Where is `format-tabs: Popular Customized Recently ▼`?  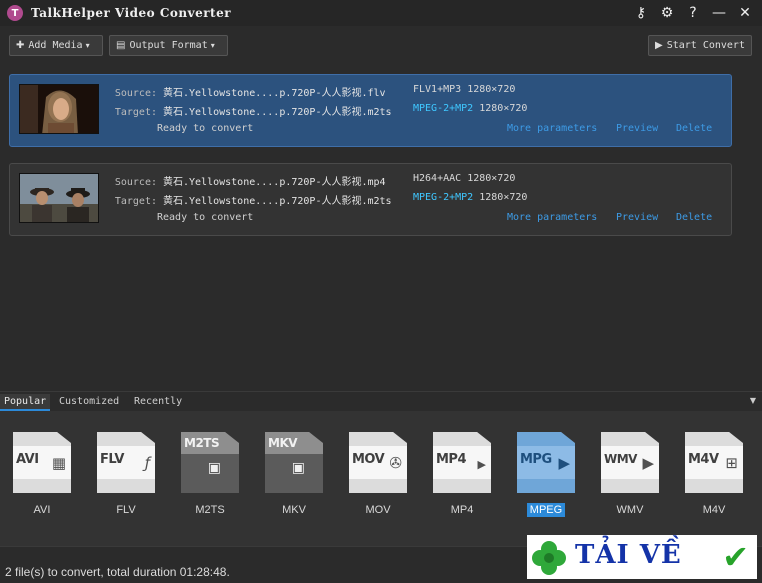 format-tabs: Popular Customized Recently ▼ is located at coordinates (381, 401).